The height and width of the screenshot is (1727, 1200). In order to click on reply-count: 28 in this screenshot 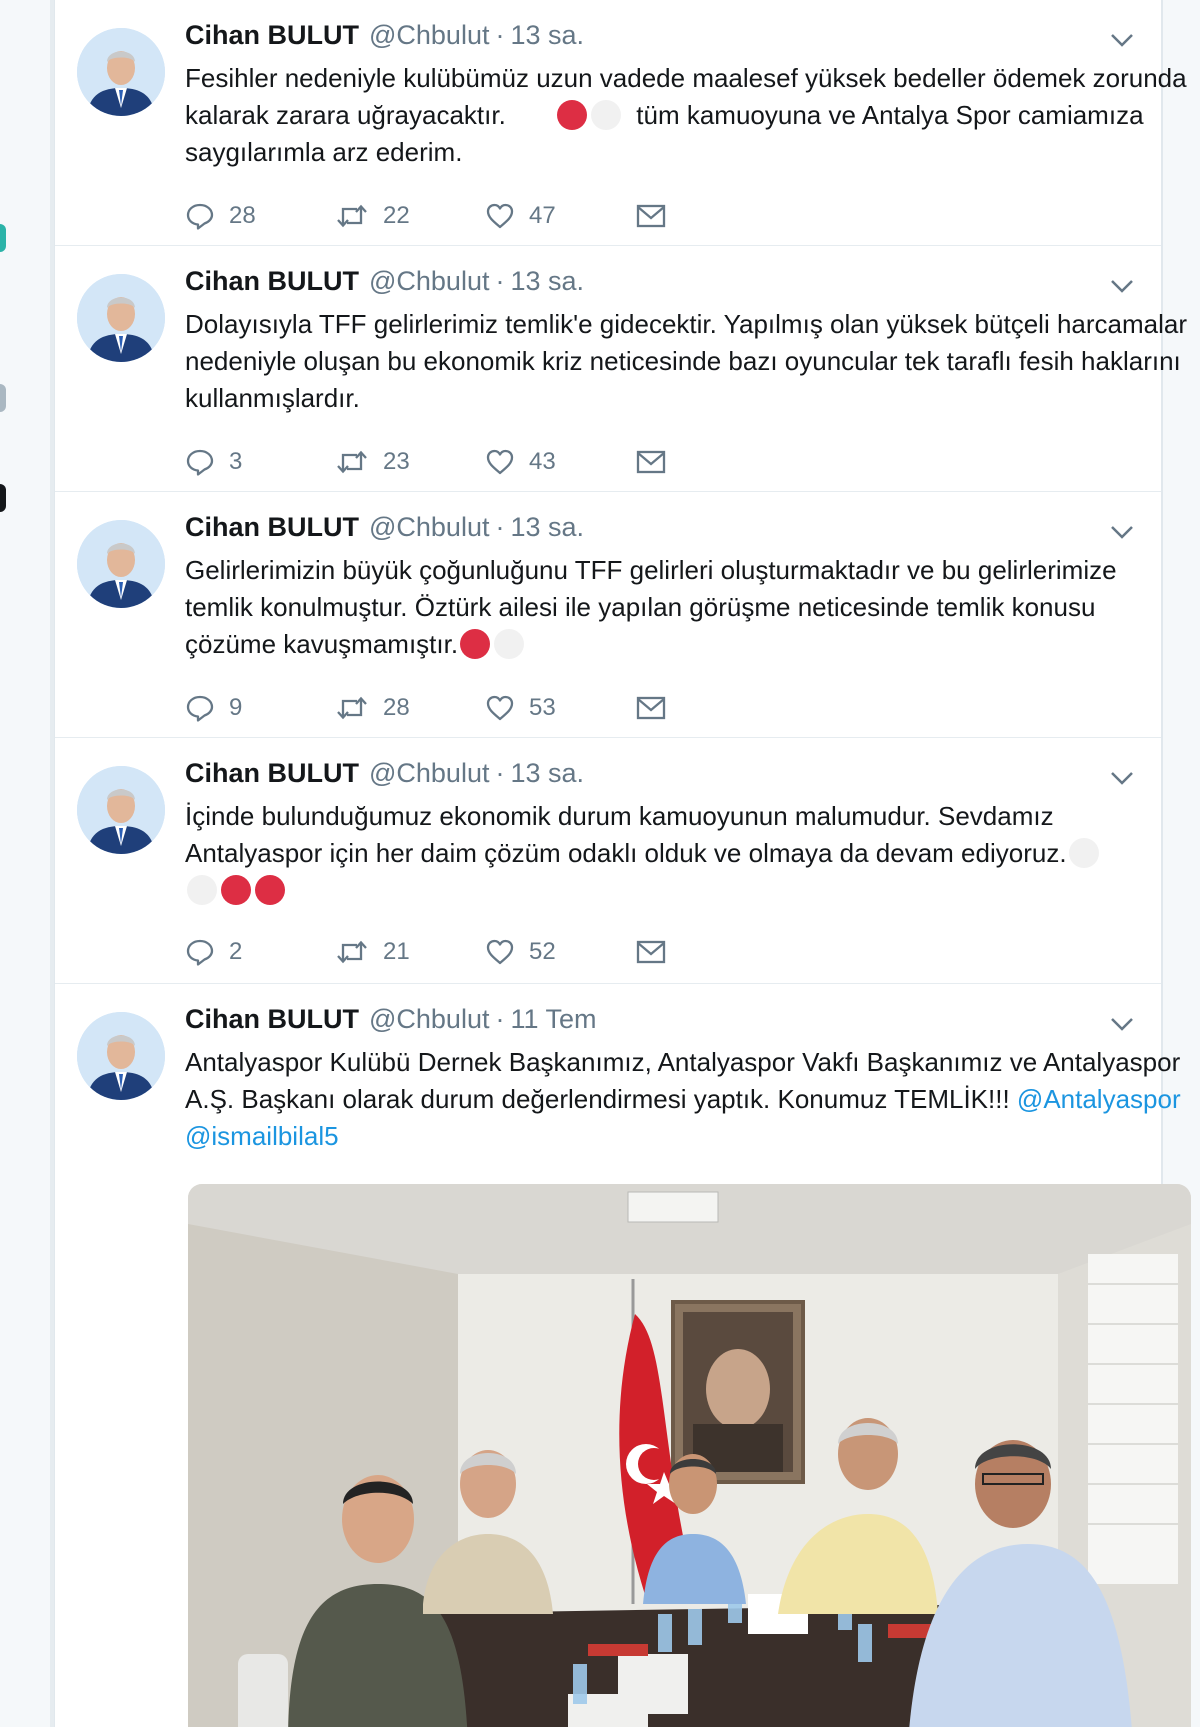, I will do `click(242, 215)`.